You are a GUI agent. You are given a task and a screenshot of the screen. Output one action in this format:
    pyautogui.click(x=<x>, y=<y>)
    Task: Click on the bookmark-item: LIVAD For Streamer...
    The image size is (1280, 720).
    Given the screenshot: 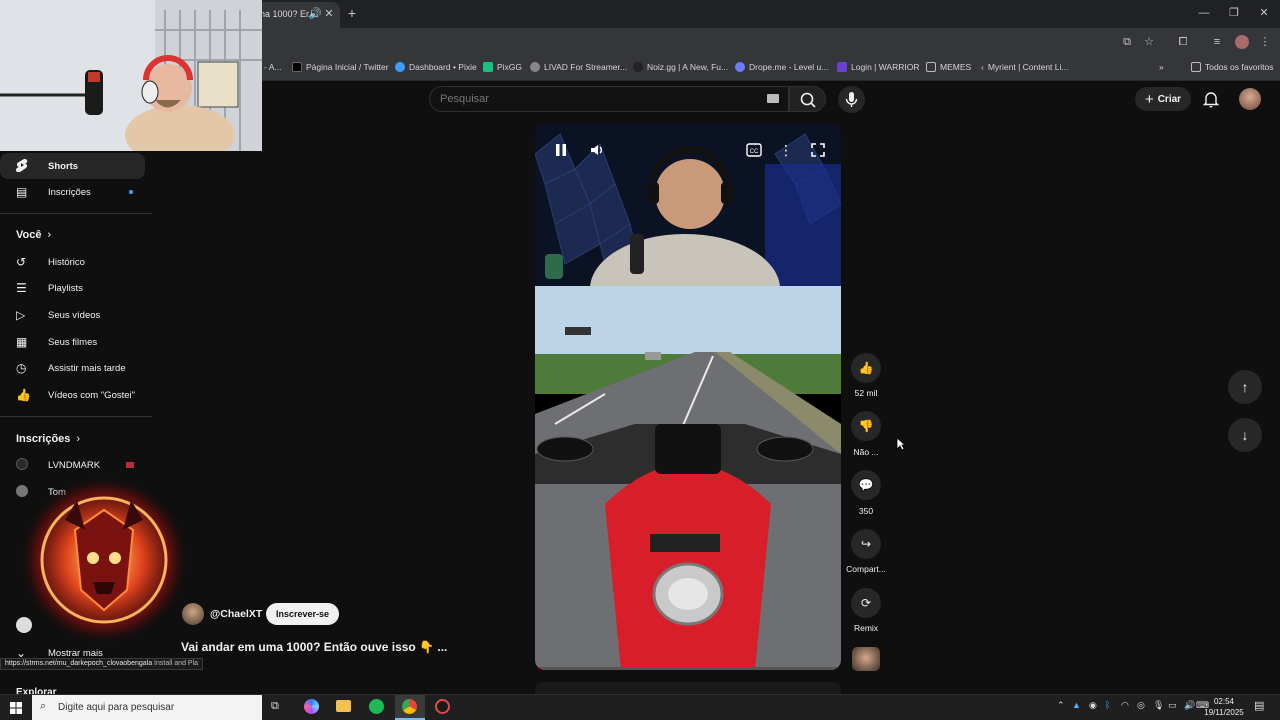 What is the action you would take?
    pyautogui.click(x=578, y=67)
    